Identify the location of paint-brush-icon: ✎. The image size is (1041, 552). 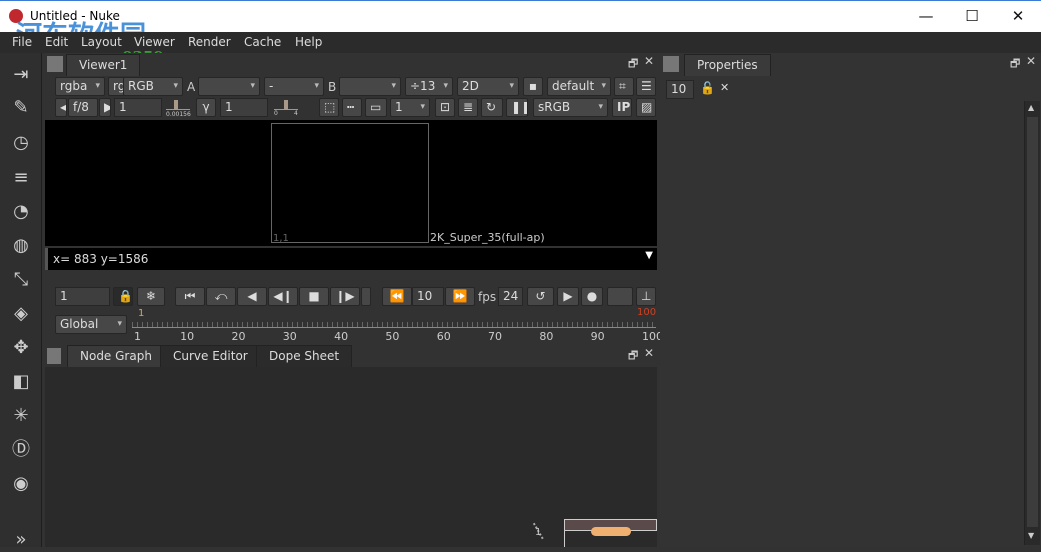
(21, 108).